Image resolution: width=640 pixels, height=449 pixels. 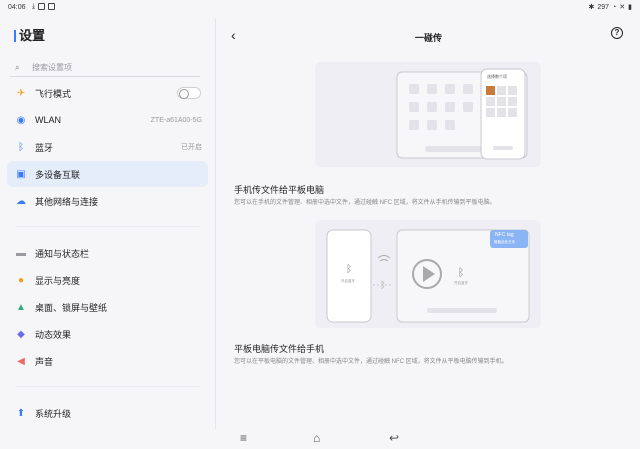 What do you see at coordinates (622, 7) in the screenshot?
I see `mute-icon: ✕` at bounding box center [622, 7].